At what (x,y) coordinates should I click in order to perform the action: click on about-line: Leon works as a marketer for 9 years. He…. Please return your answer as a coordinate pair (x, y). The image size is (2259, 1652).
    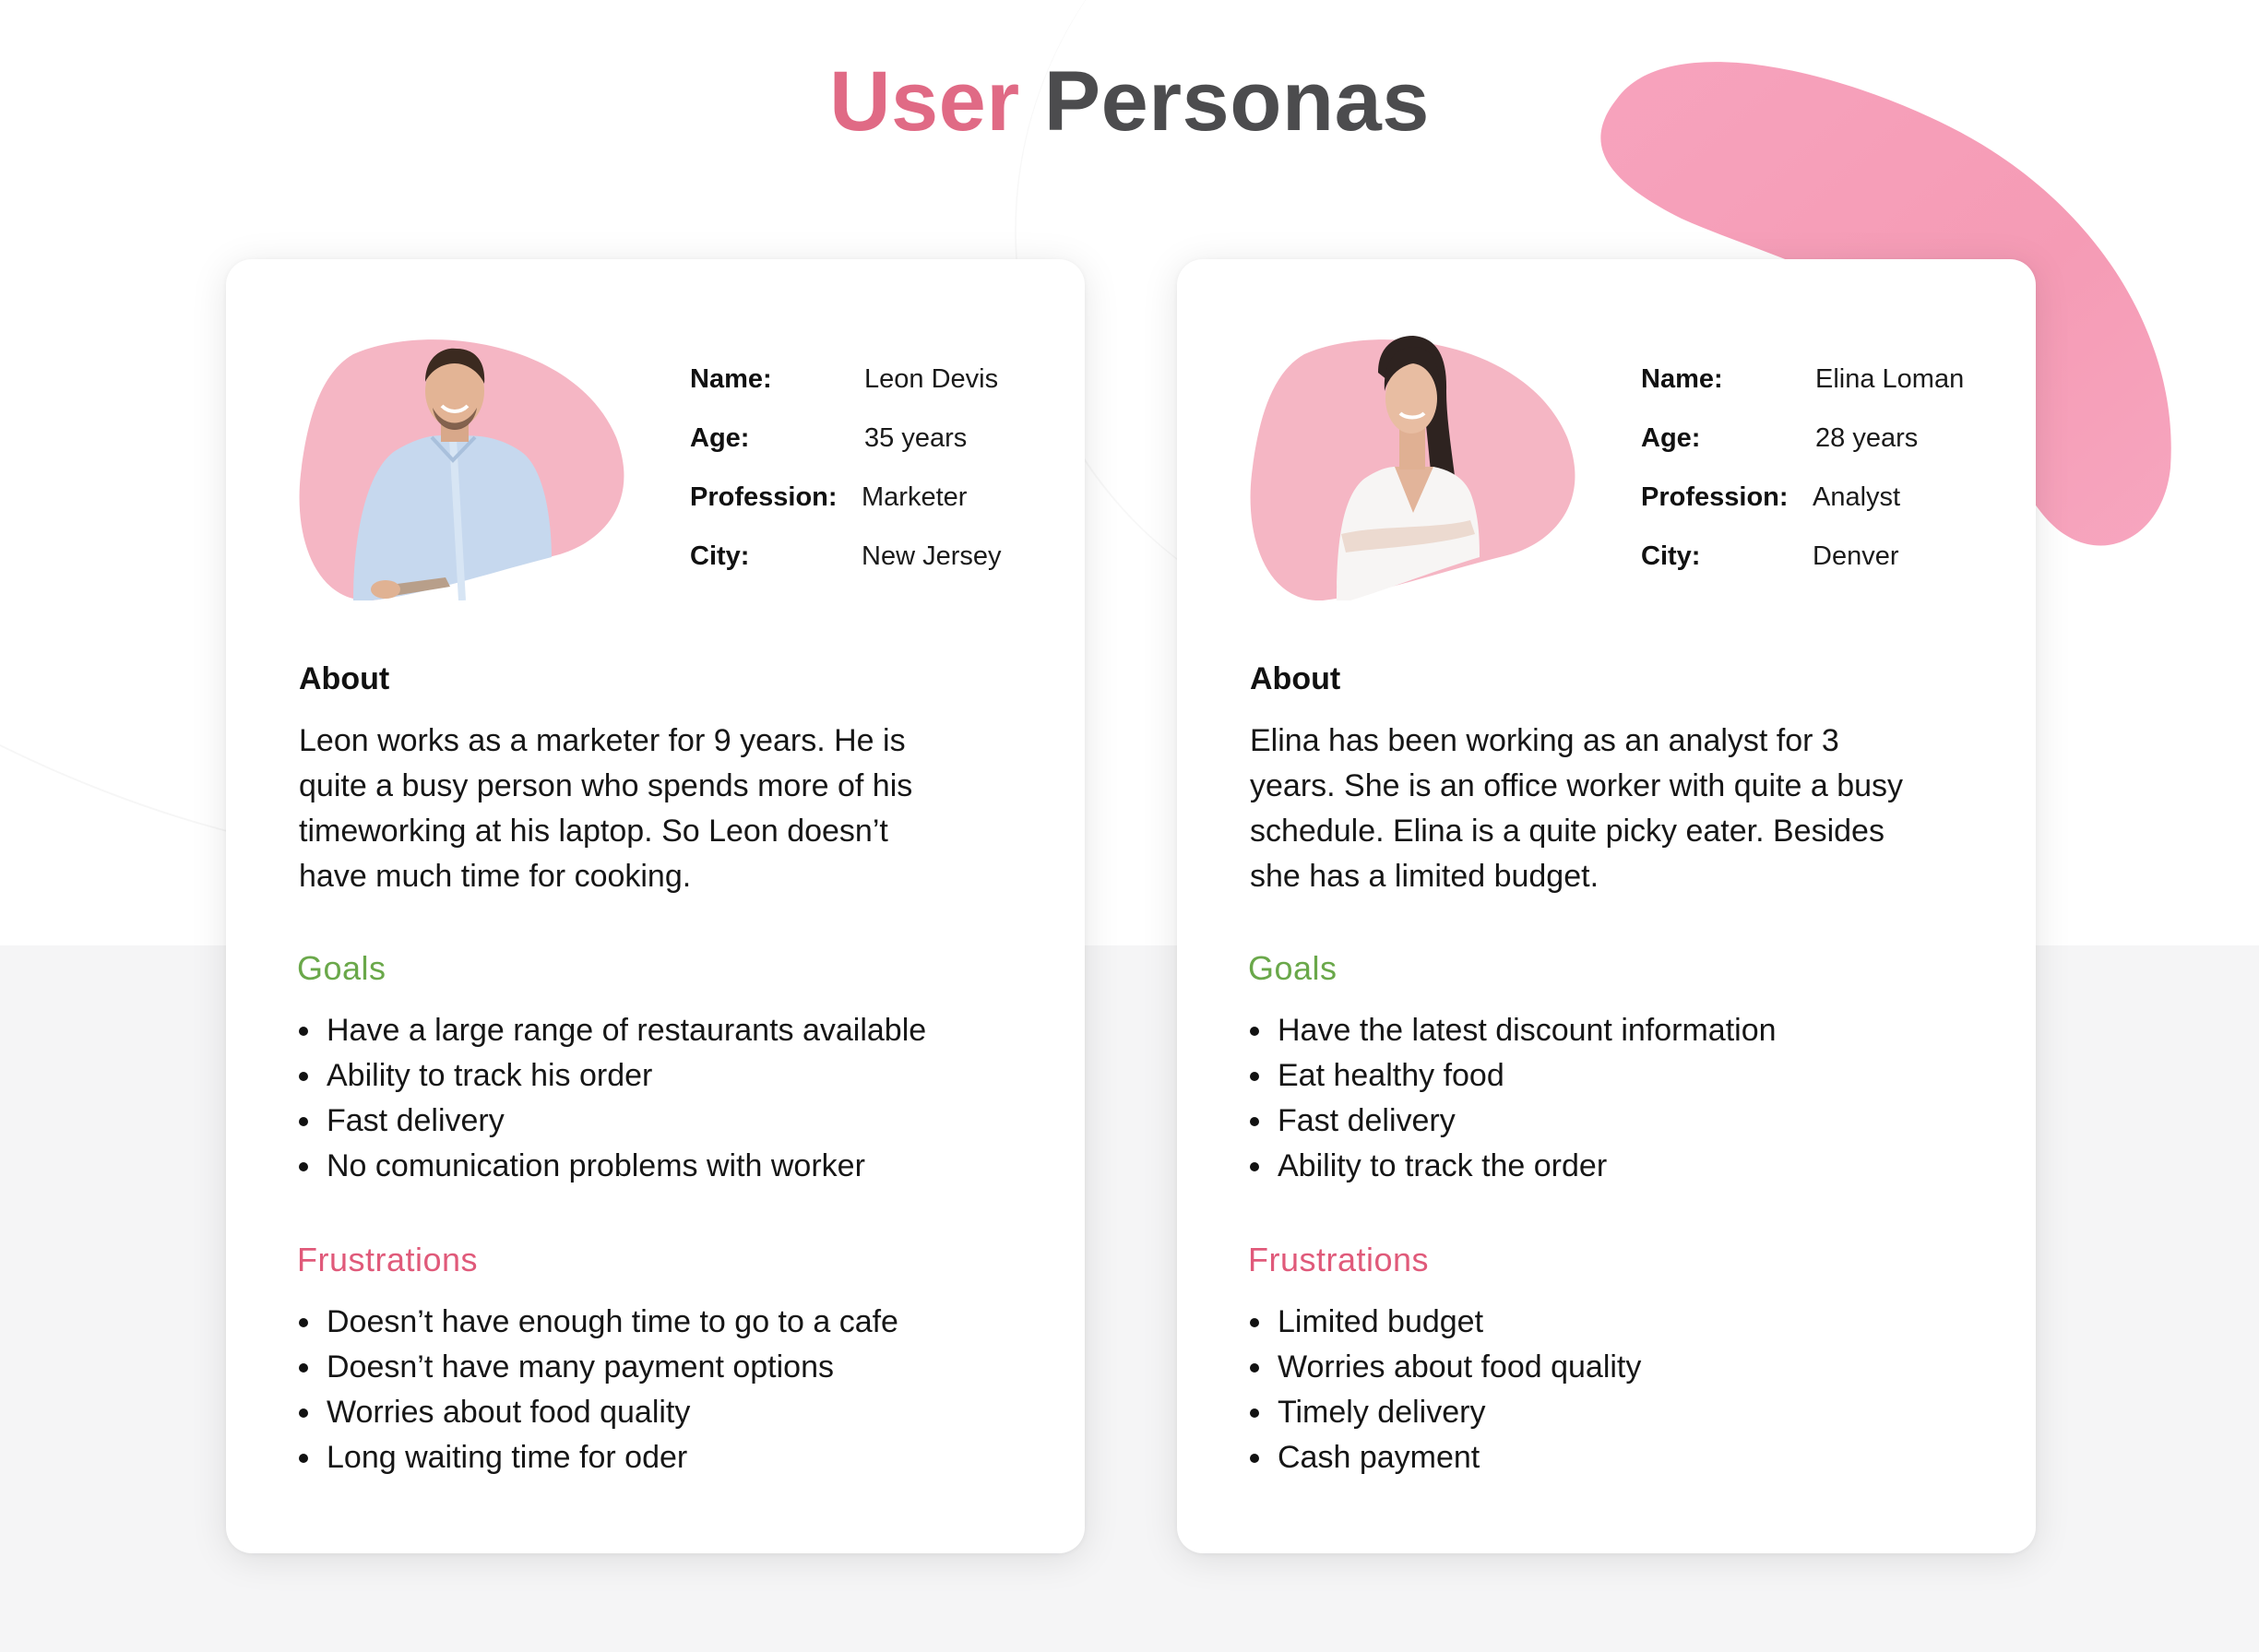
    Looking at the image, I should click on (602, 740).